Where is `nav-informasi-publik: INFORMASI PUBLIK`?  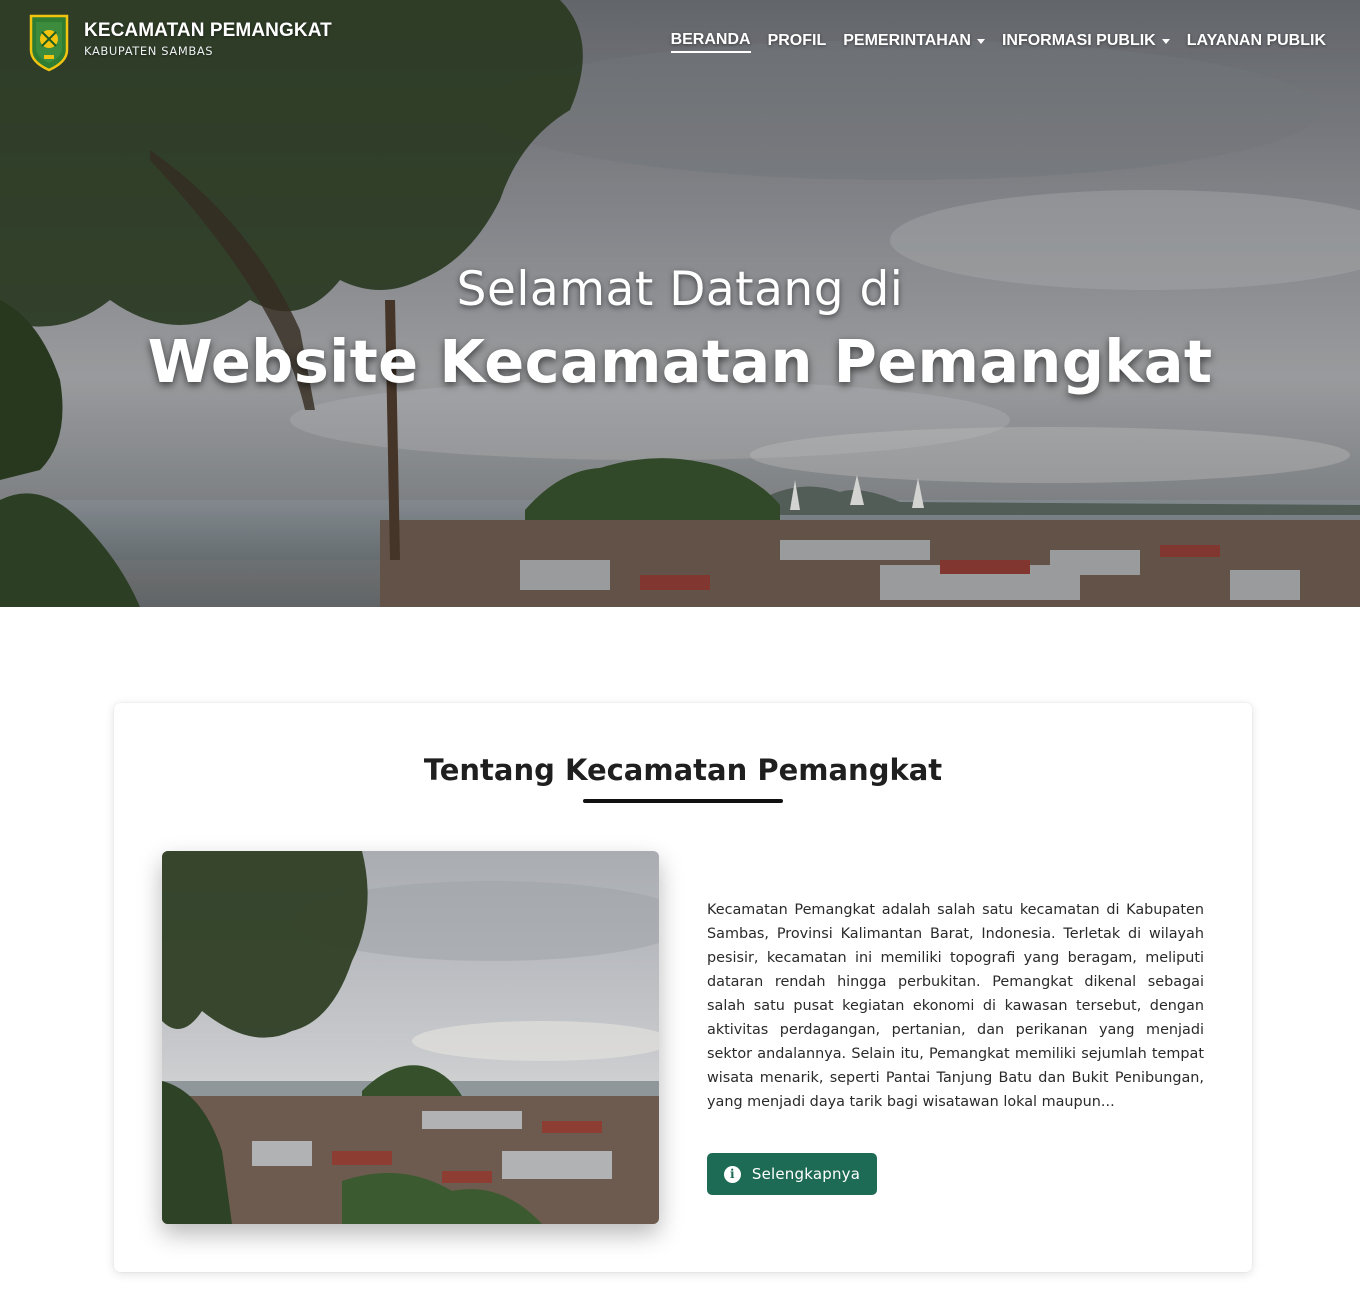
nav-informasi-publik: INFORMASI PUBLIK is located at coordinates (1086, 42).